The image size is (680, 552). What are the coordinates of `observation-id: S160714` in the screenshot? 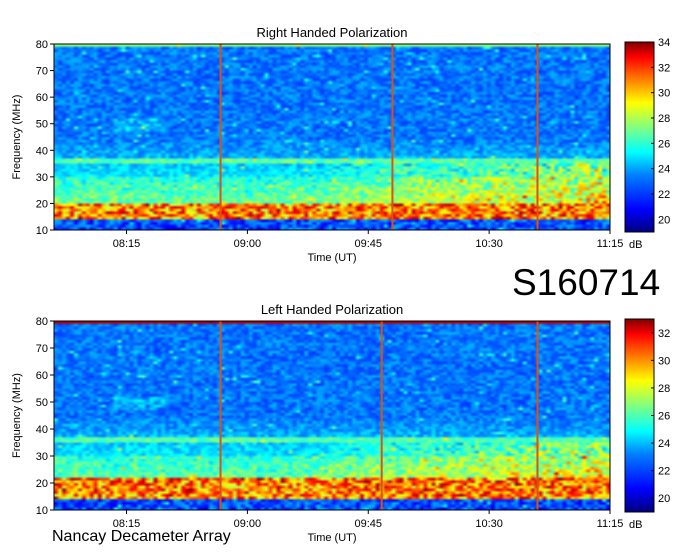 It's located at (586, 282).